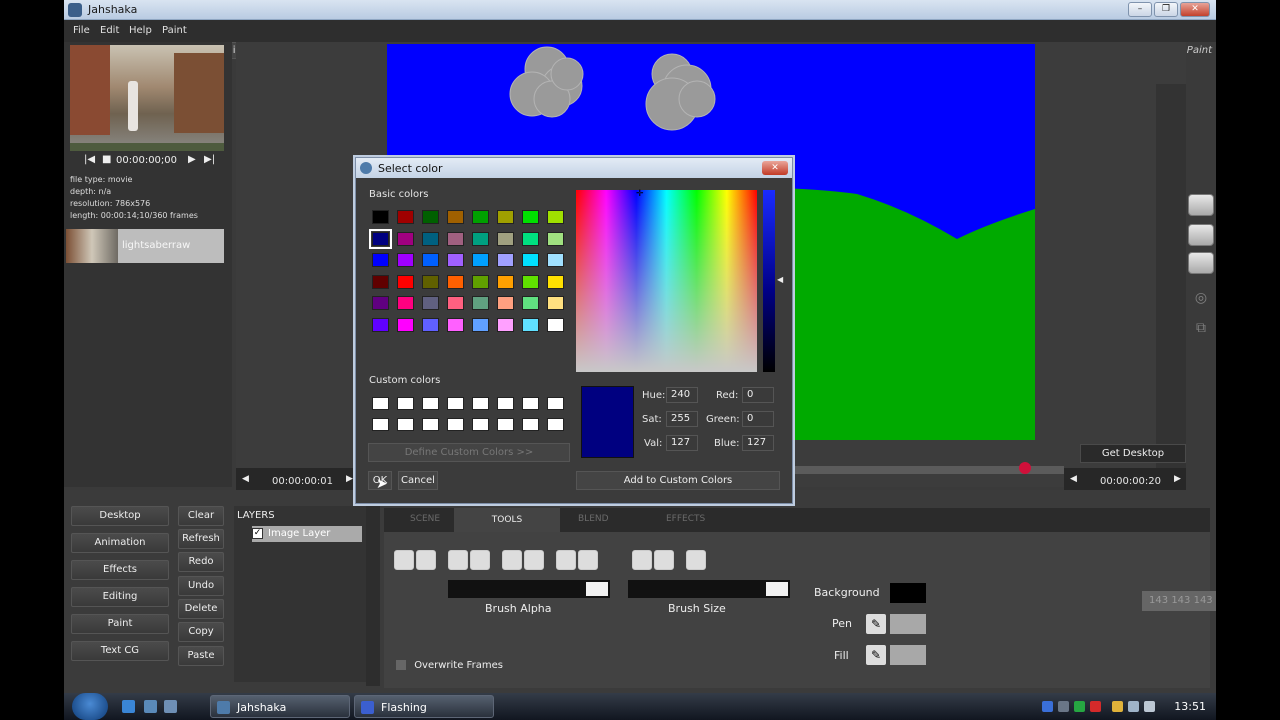 The image size is (1280, 720). I want to click on circle-outline-tool-icon, so click(566, 560).